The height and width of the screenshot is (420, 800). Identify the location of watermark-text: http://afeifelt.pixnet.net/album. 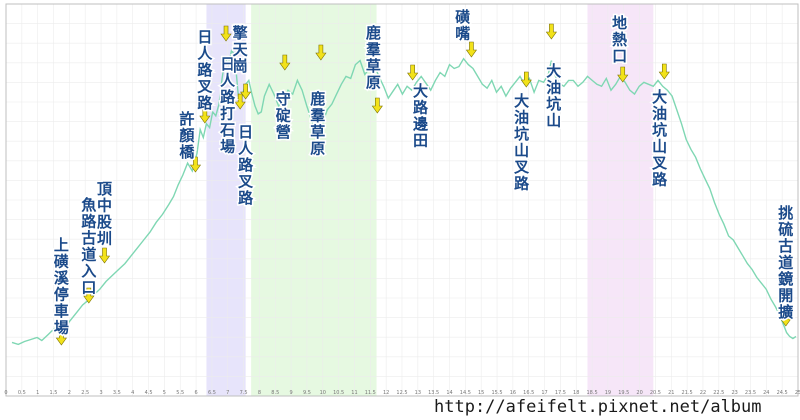
(598, 407).